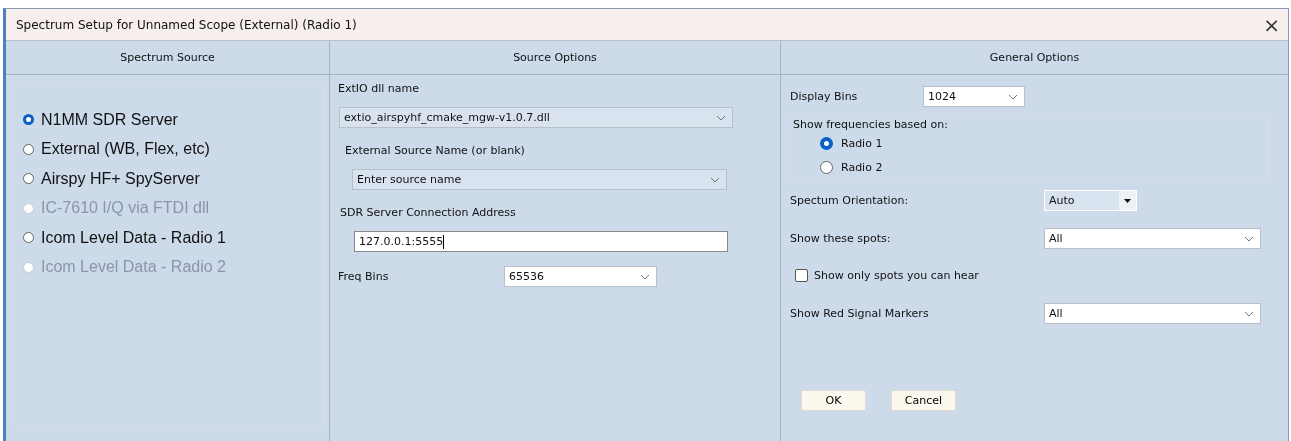 The image size is (1291, 441). I want to click on checkbox-option: Show only spots you can hear, so click(1041, 275).